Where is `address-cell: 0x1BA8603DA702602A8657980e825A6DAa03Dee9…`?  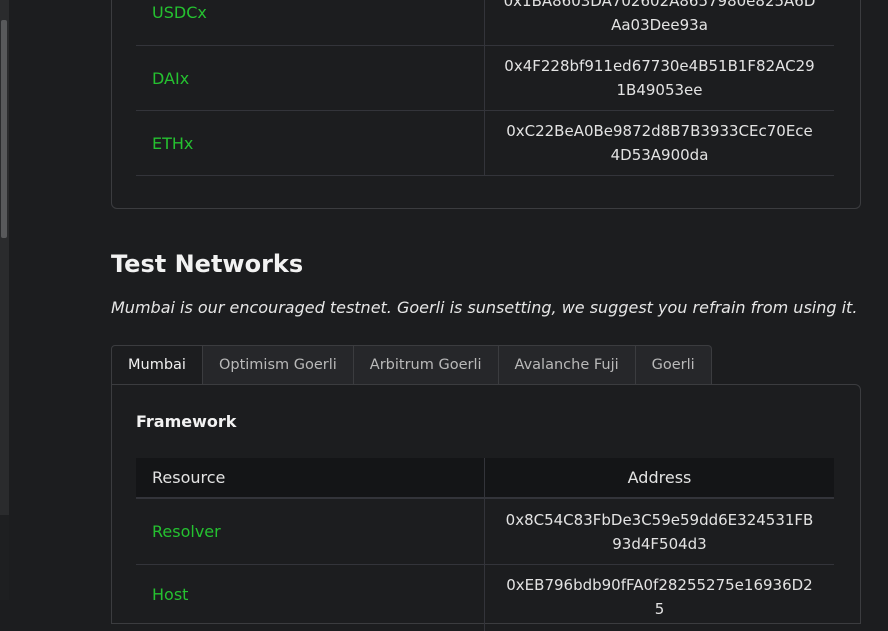
address-cell: 0x1BA8603DA702602A8657980e825A6DAa03Dee9… is located at coordinates (659, 17).